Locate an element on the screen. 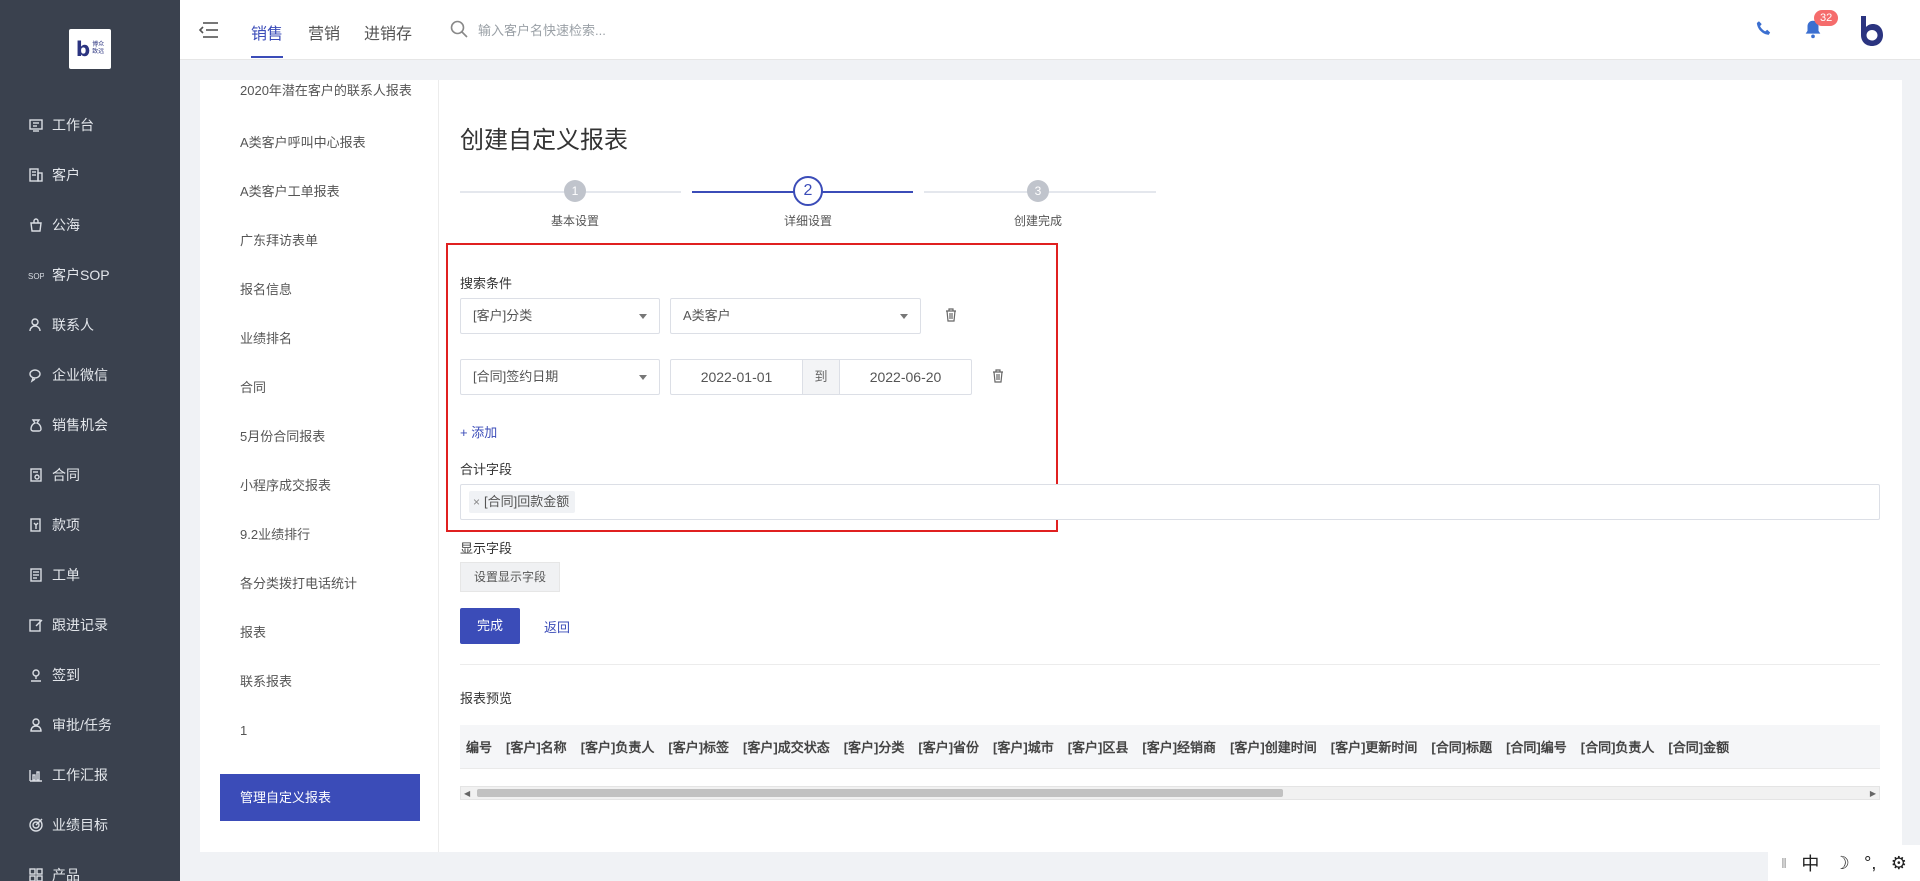 The image size is (1920, 881). nav-item-label: 公海 is located at coordinates (66, 225).